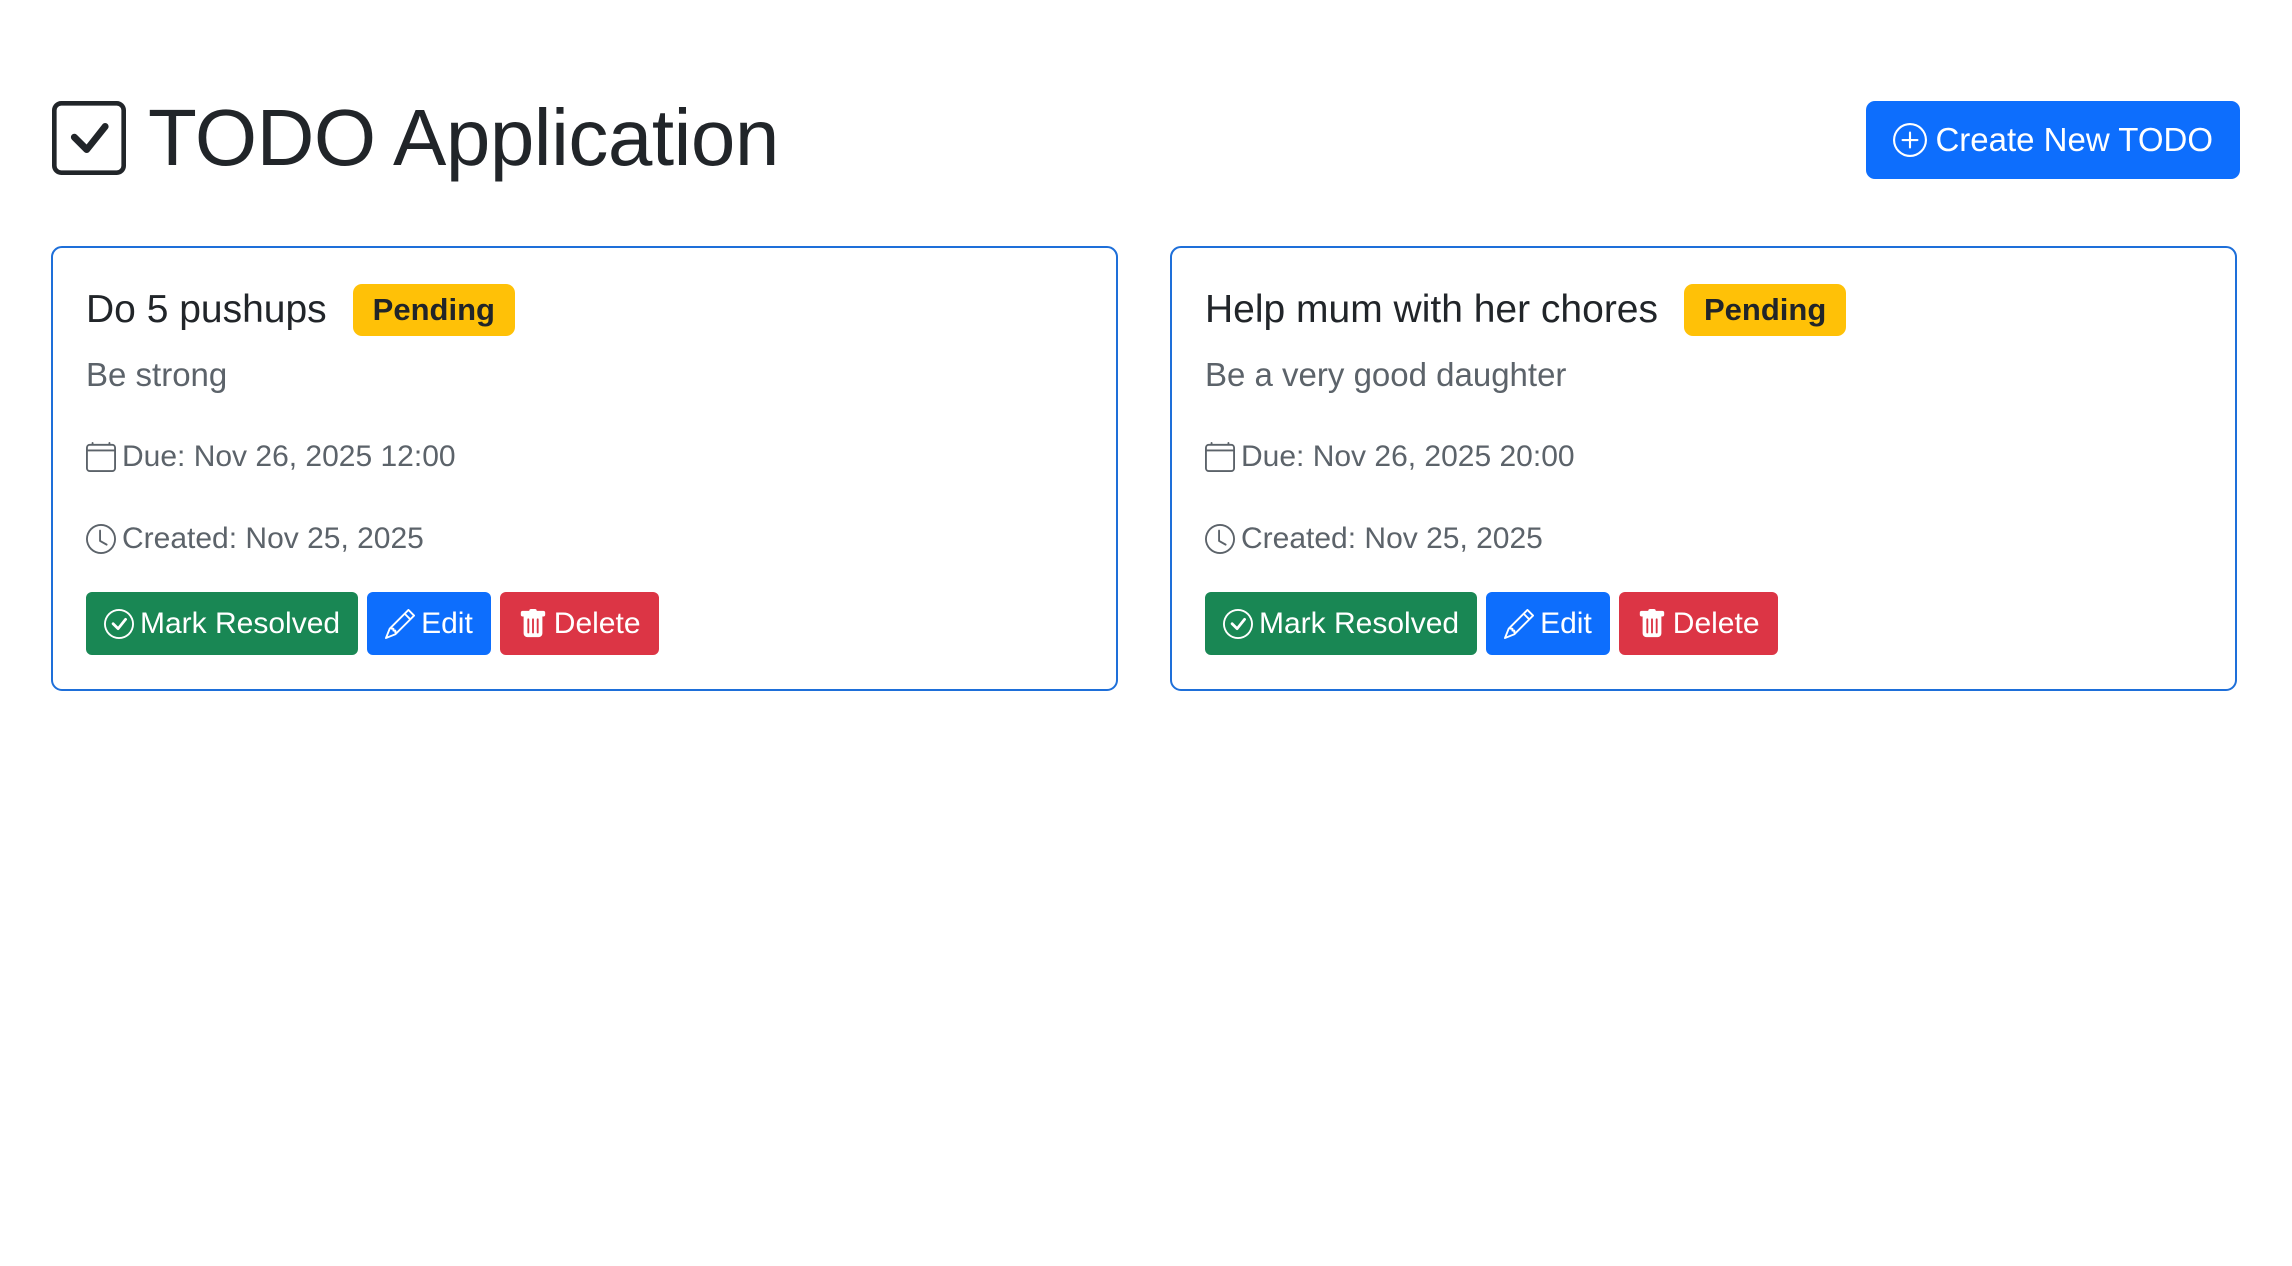 The image size is (2292, 1266). What do you see at coordinates (1146, 138) in the screenshot?
I see `header: TODO Application Create New TODO` at bounding box center [1146, 138].